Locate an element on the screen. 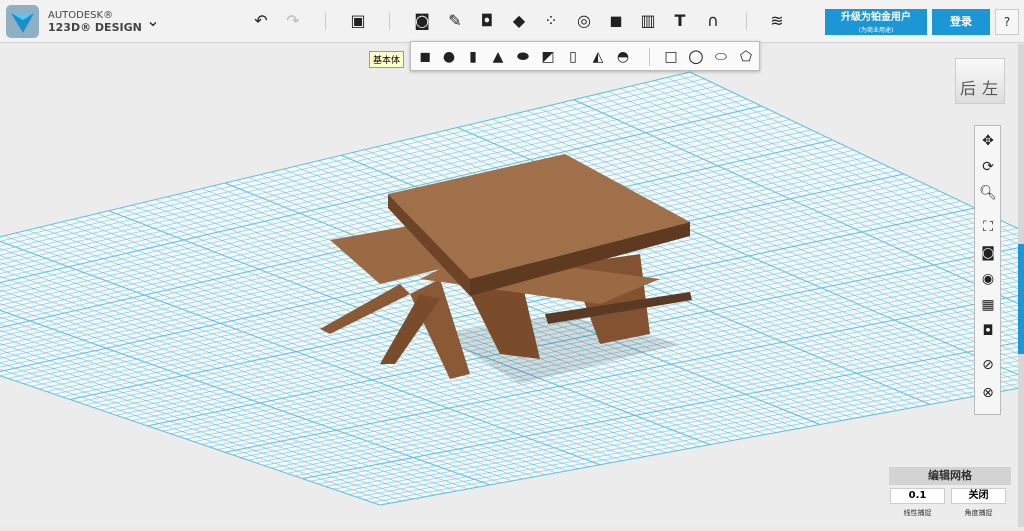  primitives-flyout: ◼ ● ▮ ▲ ⬬ ◩ ▯ ◭ ◓ □ ○ ⬭ ⬠ is located at coordinates (585, 56).